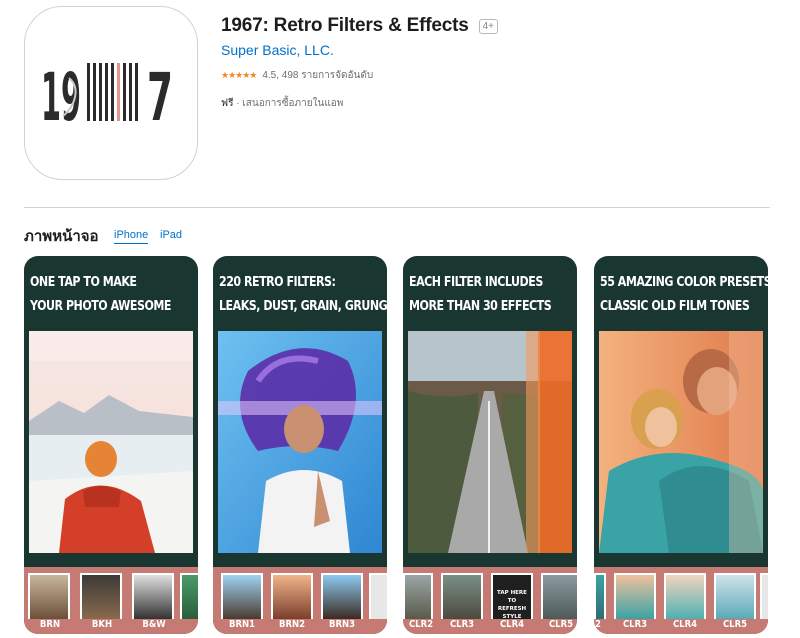  What do you see at coordinates (303, 306) in the screenshot?
I see `caption-line: LEAKS, DUST, GRAIN, GRUNGE` at bounding box center [303, 306].